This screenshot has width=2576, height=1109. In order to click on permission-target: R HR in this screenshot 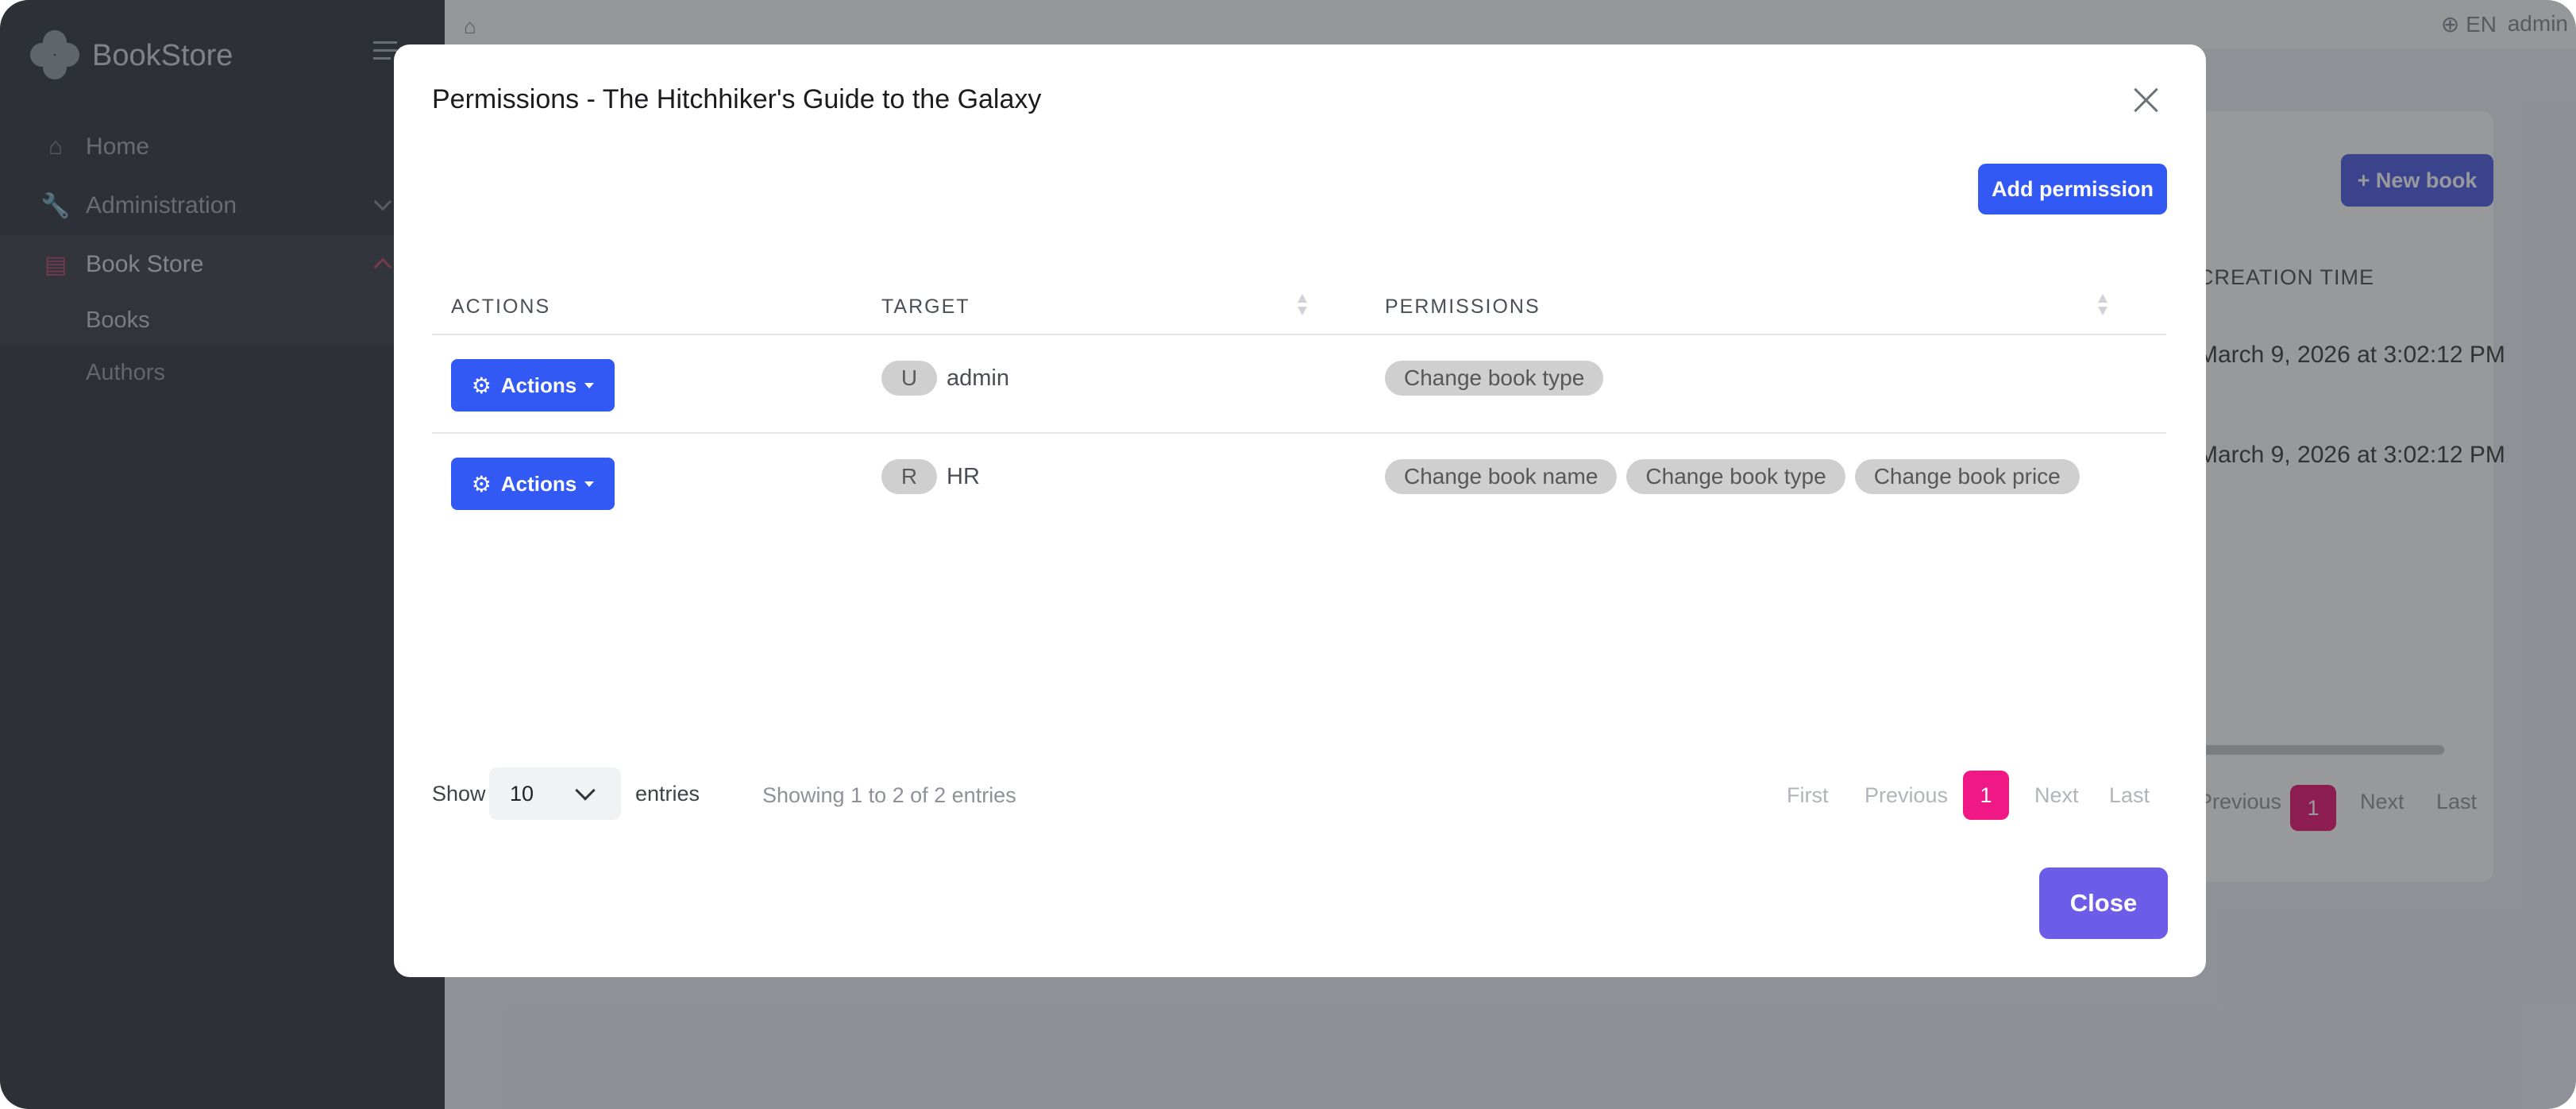, I will do `click(930, 476)`.